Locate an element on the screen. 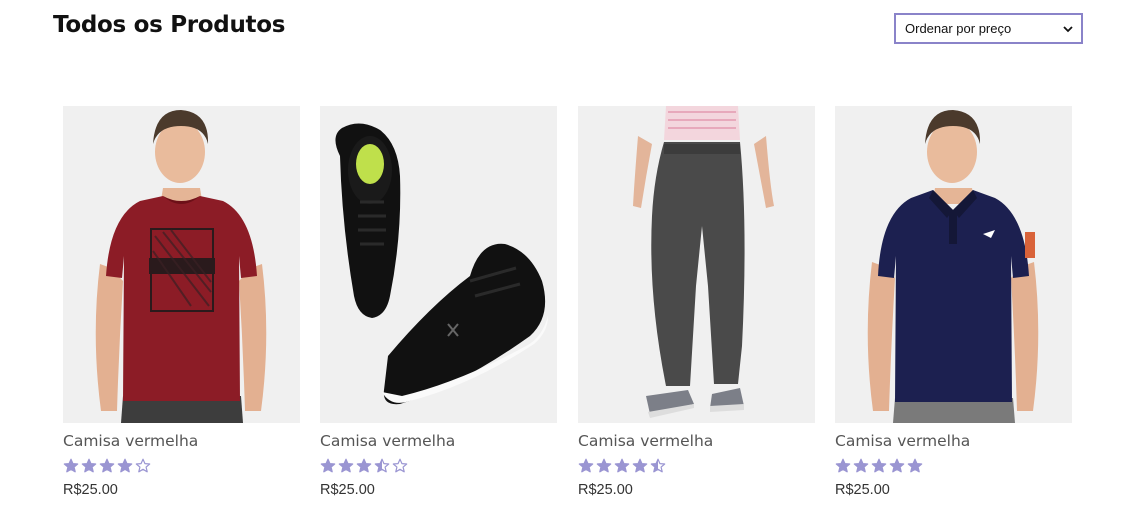 This screenshot has height=527, width=1133. sort-select-value: Ordenar por preço is located at coordinates (958, 28).